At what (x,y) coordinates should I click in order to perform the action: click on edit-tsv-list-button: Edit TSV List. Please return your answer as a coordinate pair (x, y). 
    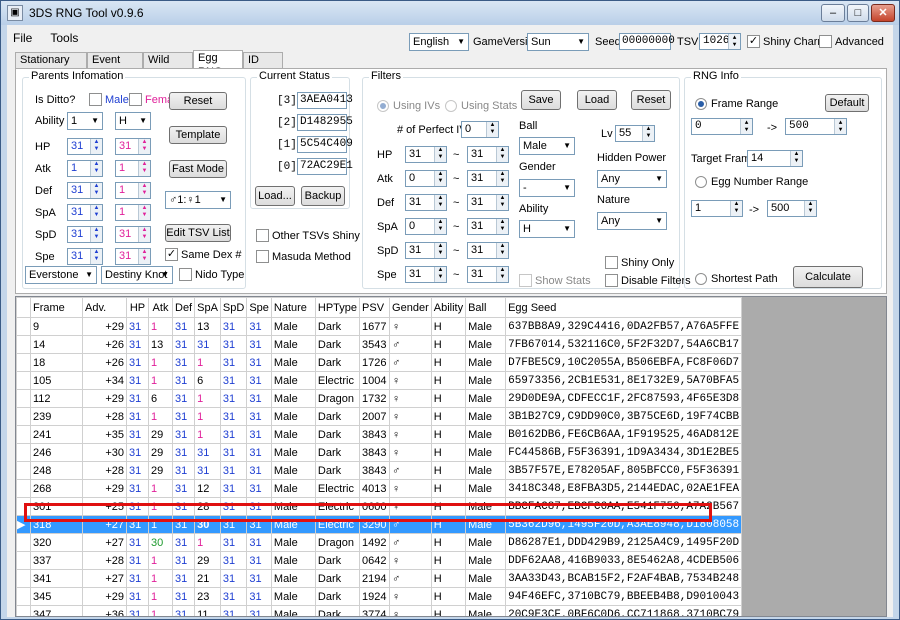
    Looking at the image, I should click on (198, 233).